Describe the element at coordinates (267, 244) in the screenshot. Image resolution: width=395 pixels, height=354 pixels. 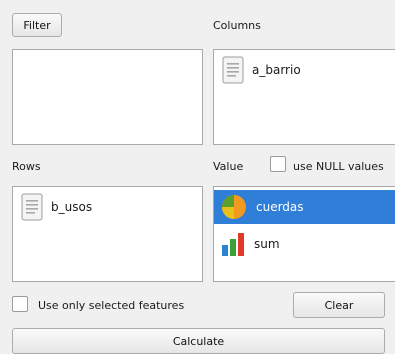
I see `value-item-label: sum` at that location.